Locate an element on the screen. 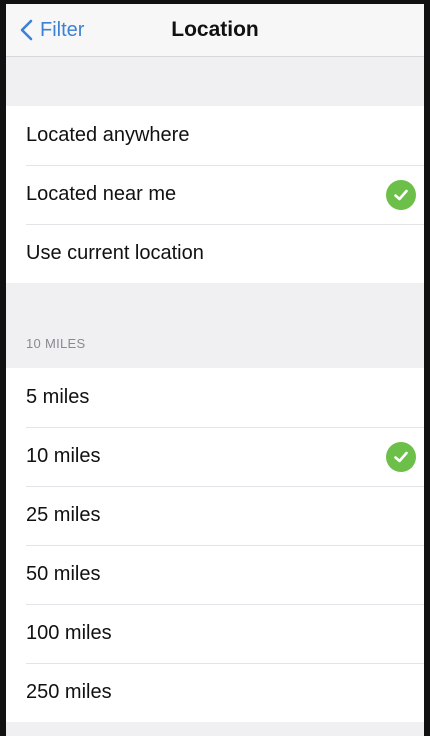  option-50-miles: 50 miles is located at coordinates (215, 574).